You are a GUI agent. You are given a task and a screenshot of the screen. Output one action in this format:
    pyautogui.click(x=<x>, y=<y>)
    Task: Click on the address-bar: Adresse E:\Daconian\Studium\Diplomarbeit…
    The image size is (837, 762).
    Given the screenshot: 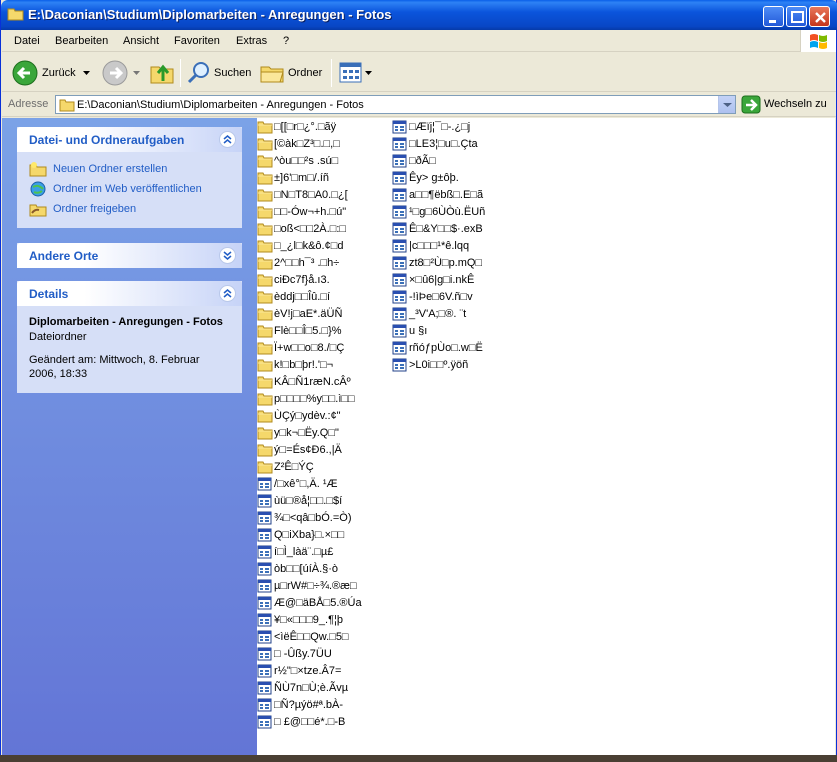 What is the action you would take?
    pyautogui.click(x=419, y=105)
    